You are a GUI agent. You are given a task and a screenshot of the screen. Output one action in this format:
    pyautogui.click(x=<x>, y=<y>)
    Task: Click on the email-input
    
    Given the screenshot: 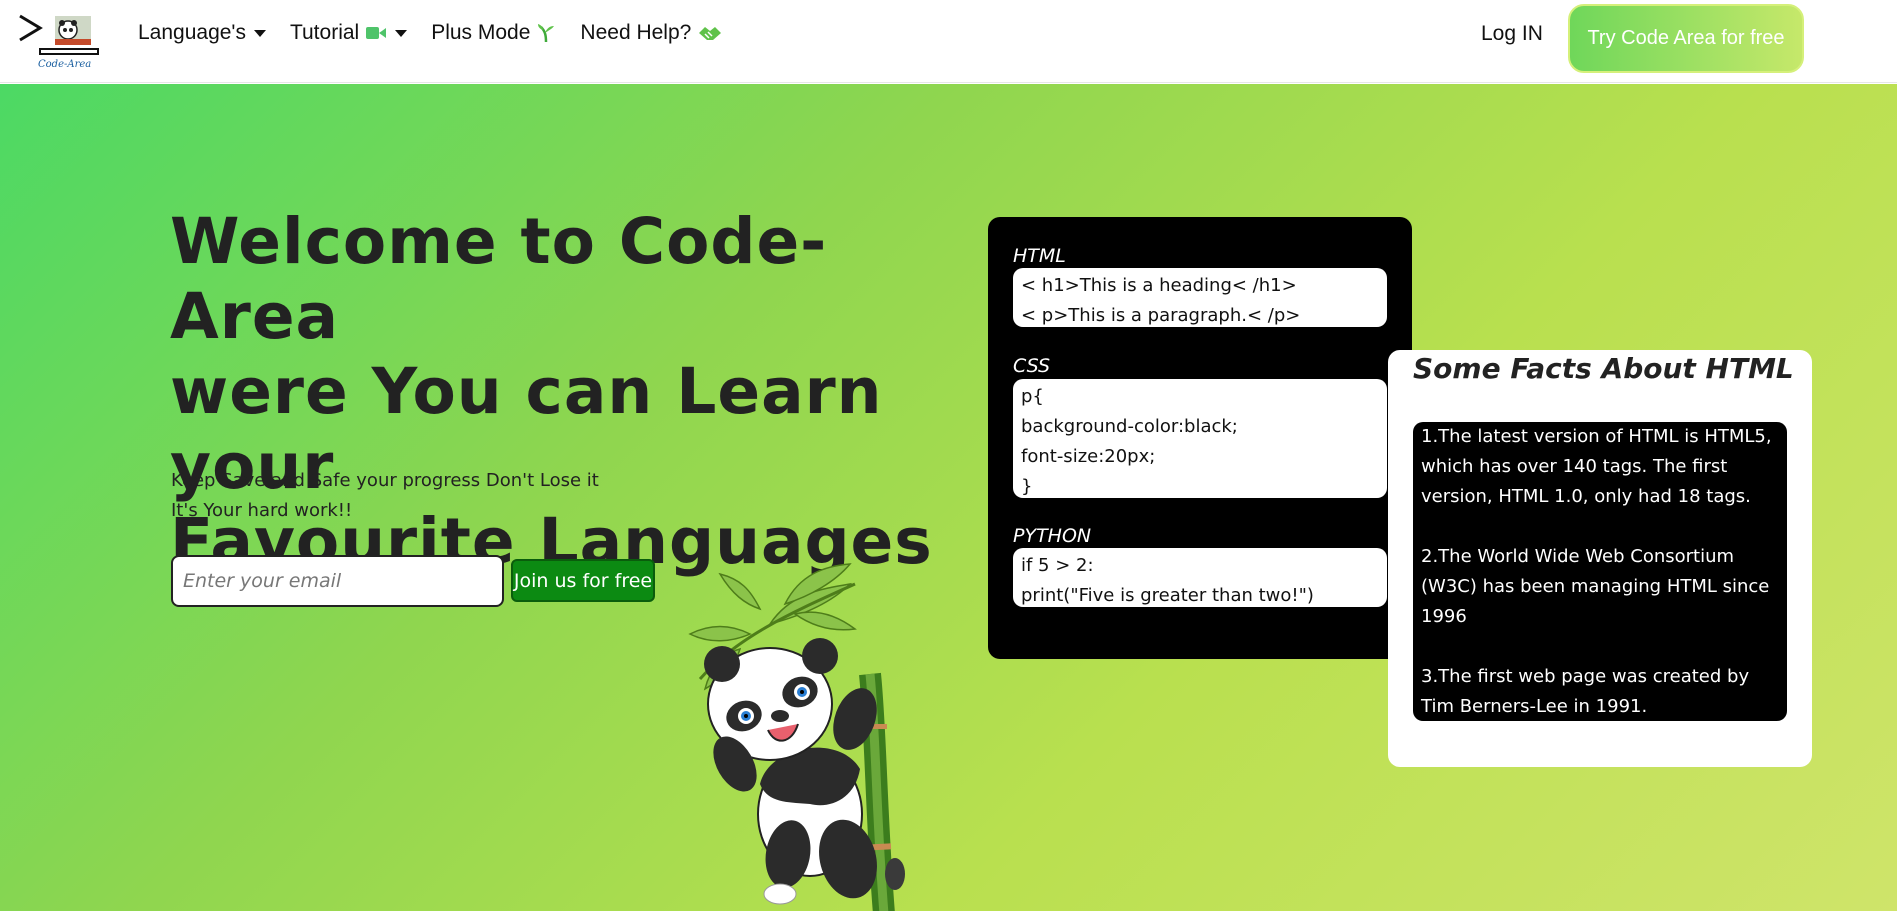 What is the action you would take?
    pyautogui.click(x=337, y=581)
    